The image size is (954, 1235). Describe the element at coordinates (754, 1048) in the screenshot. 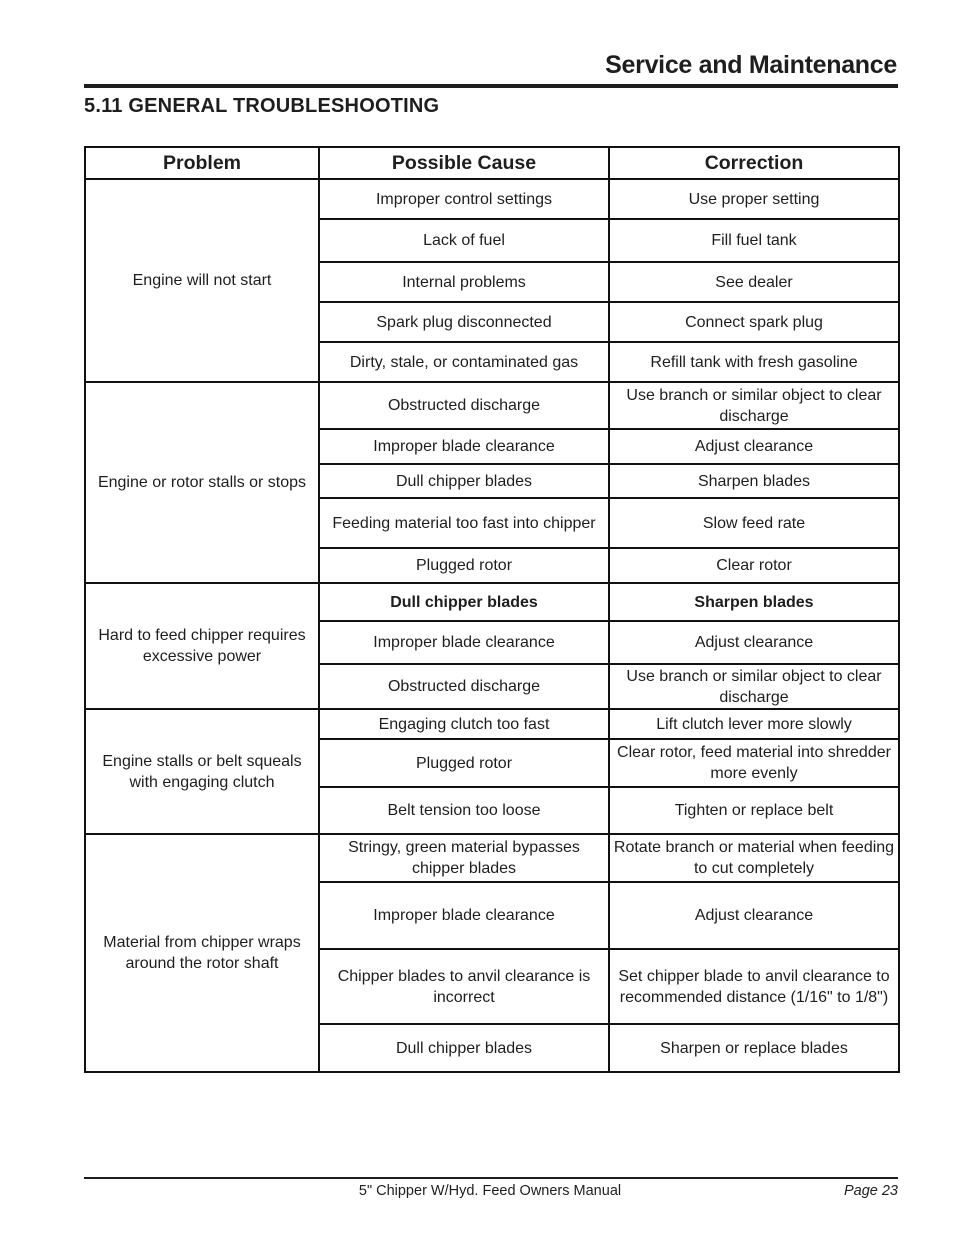

I see `correction-cell: Sharpen or replace blades` at that location.